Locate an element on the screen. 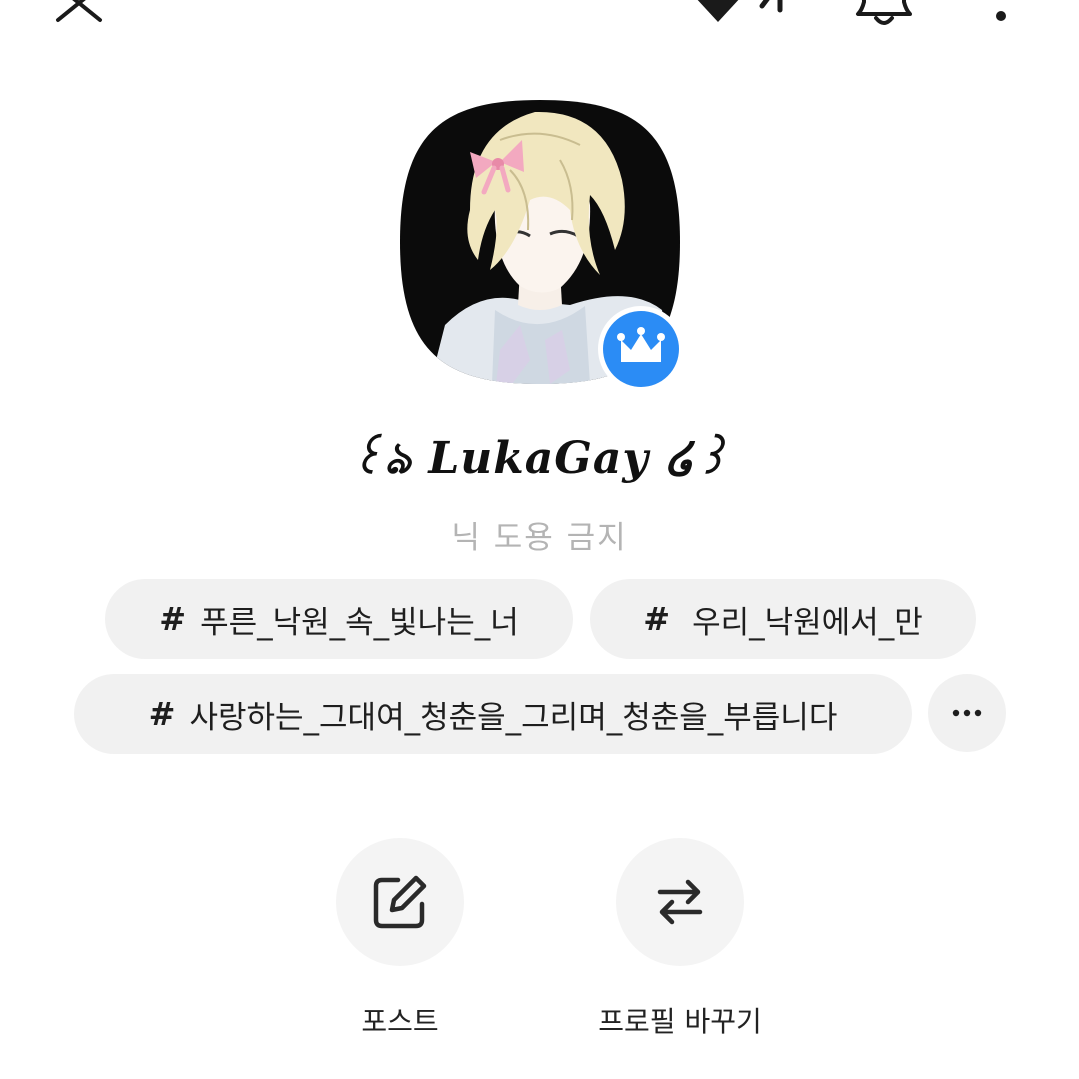 Image resolution: width=1079 pixels, height=1079 pixels. more-horizontal-icon is located at coordinates (967, 713).